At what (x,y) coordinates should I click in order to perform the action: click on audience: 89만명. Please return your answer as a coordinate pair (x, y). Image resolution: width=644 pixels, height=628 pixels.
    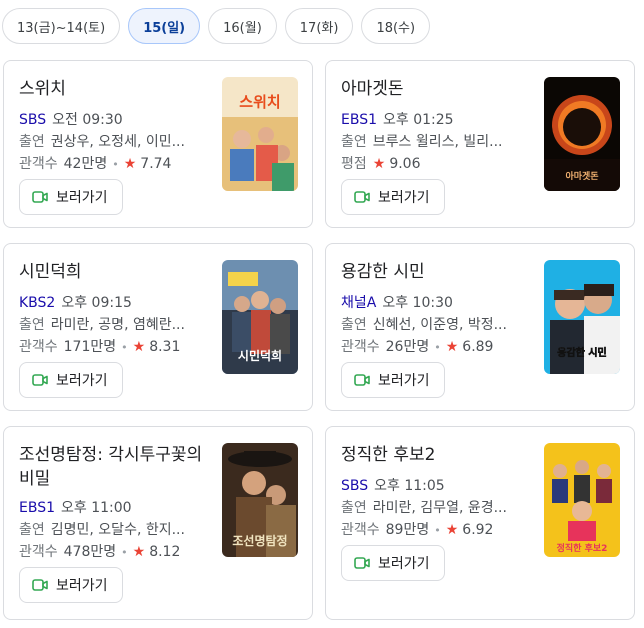
    Looking at the image, I should click on (407, 530).